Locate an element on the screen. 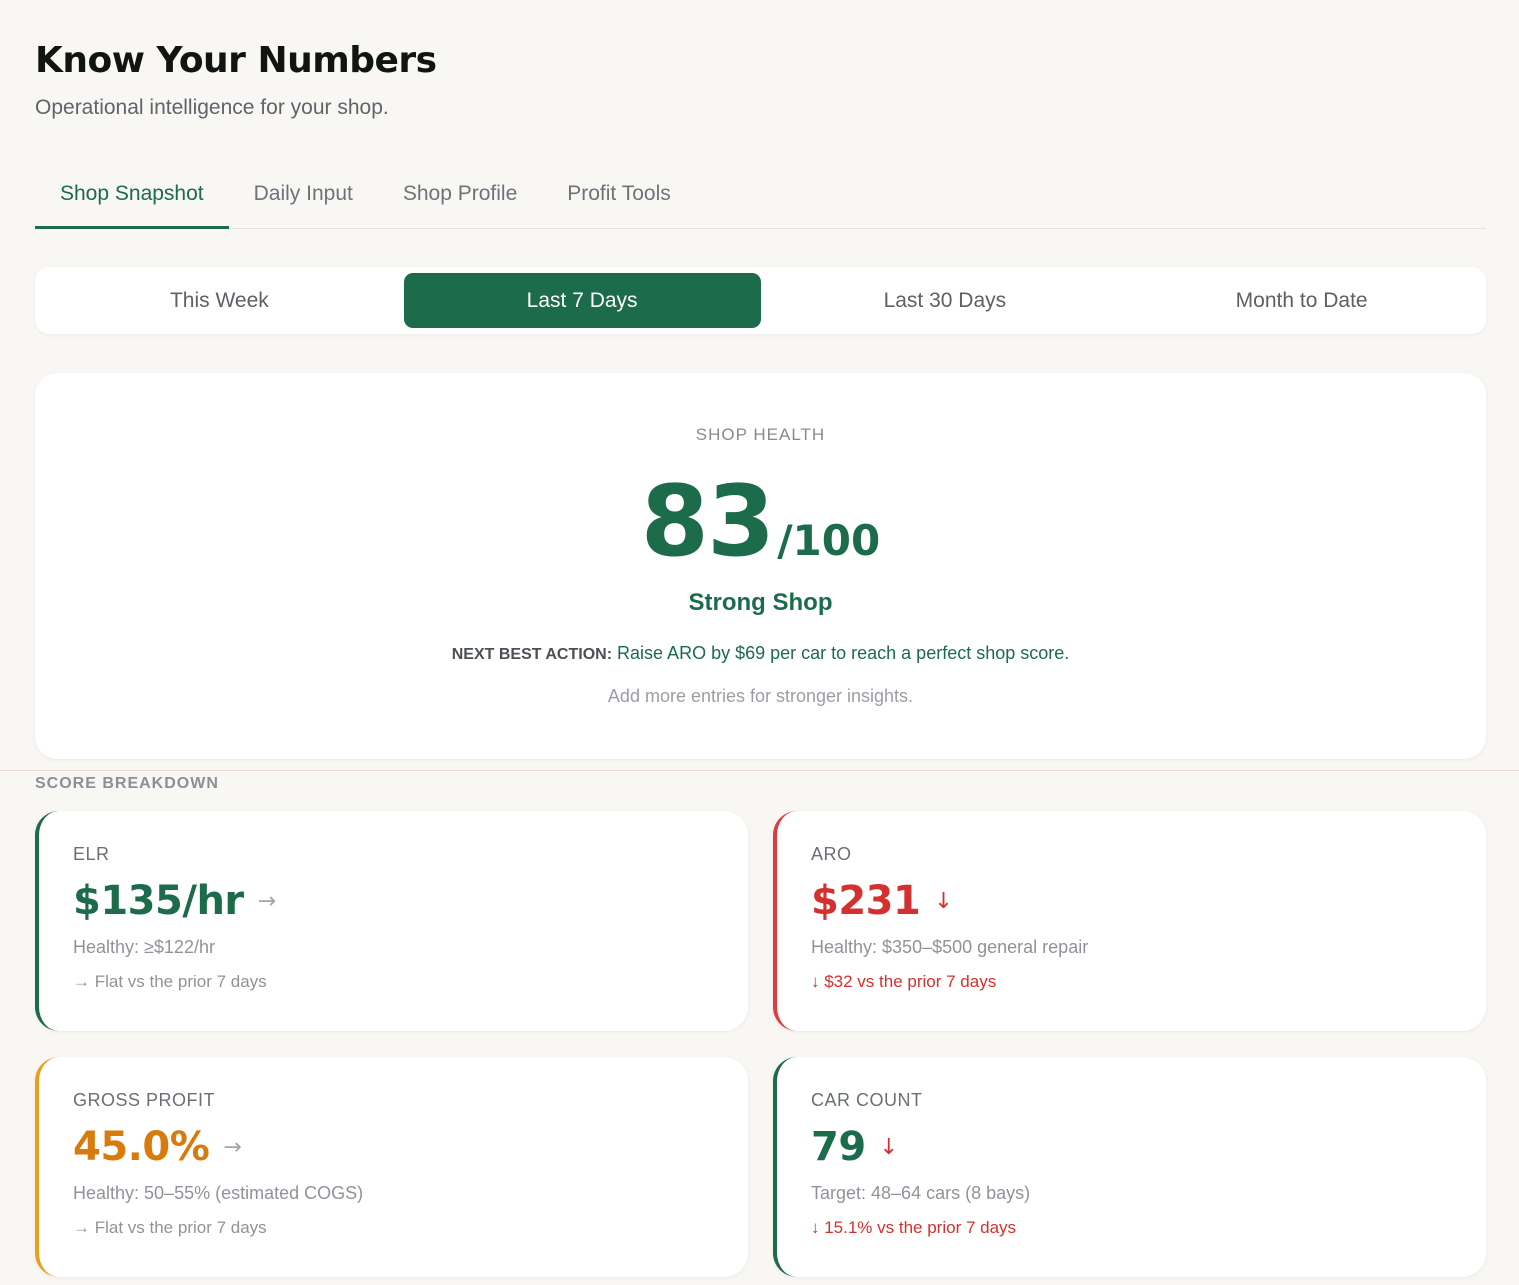 The width and height of the screenshot is (1519, 1285). metric-healthy-range: Healthy: 50–55% (estimated COGS) is located at coordinates (218, 1193).